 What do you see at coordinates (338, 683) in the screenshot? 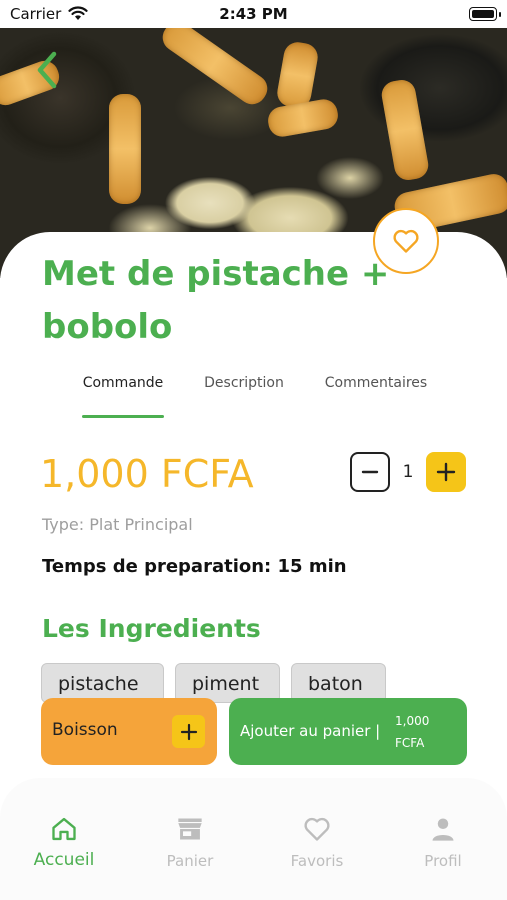
I see `ingredient-chip: baton` at bounding box center [338, 683].